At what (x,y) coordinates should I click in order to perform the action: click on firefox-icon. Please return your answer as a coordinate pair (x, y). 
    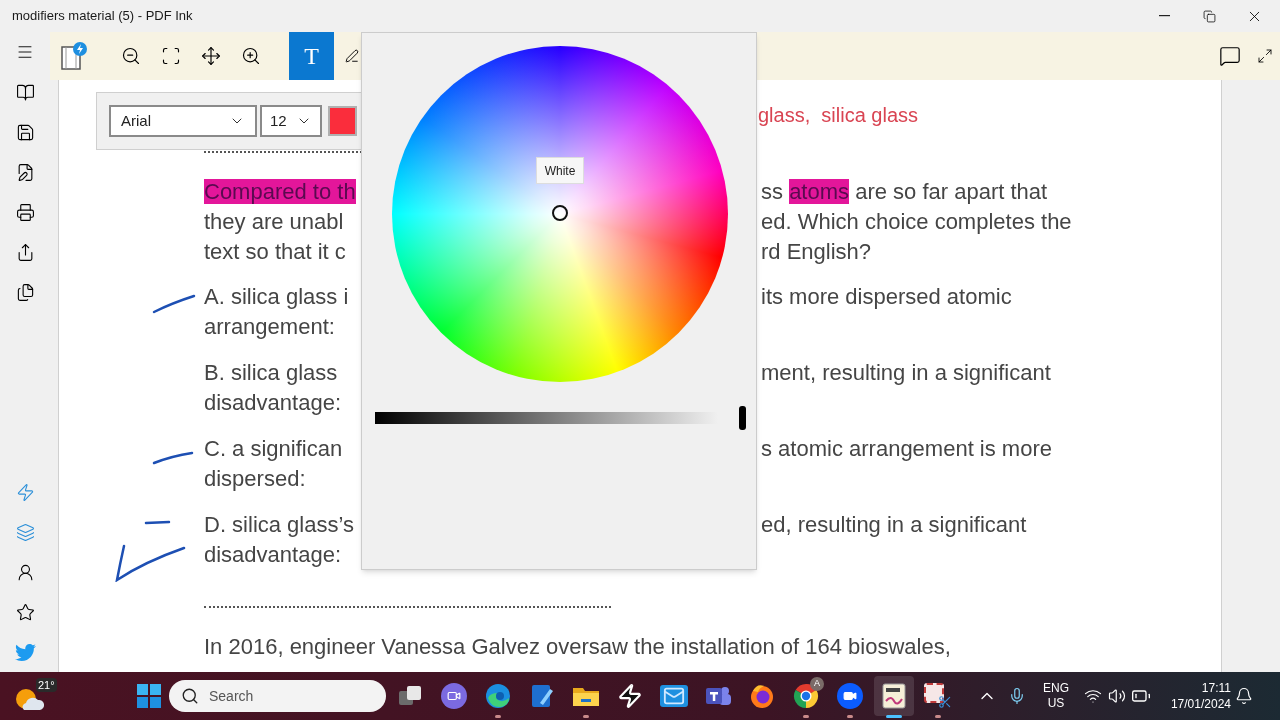
    Looking at the image, I should click on (762, 696).